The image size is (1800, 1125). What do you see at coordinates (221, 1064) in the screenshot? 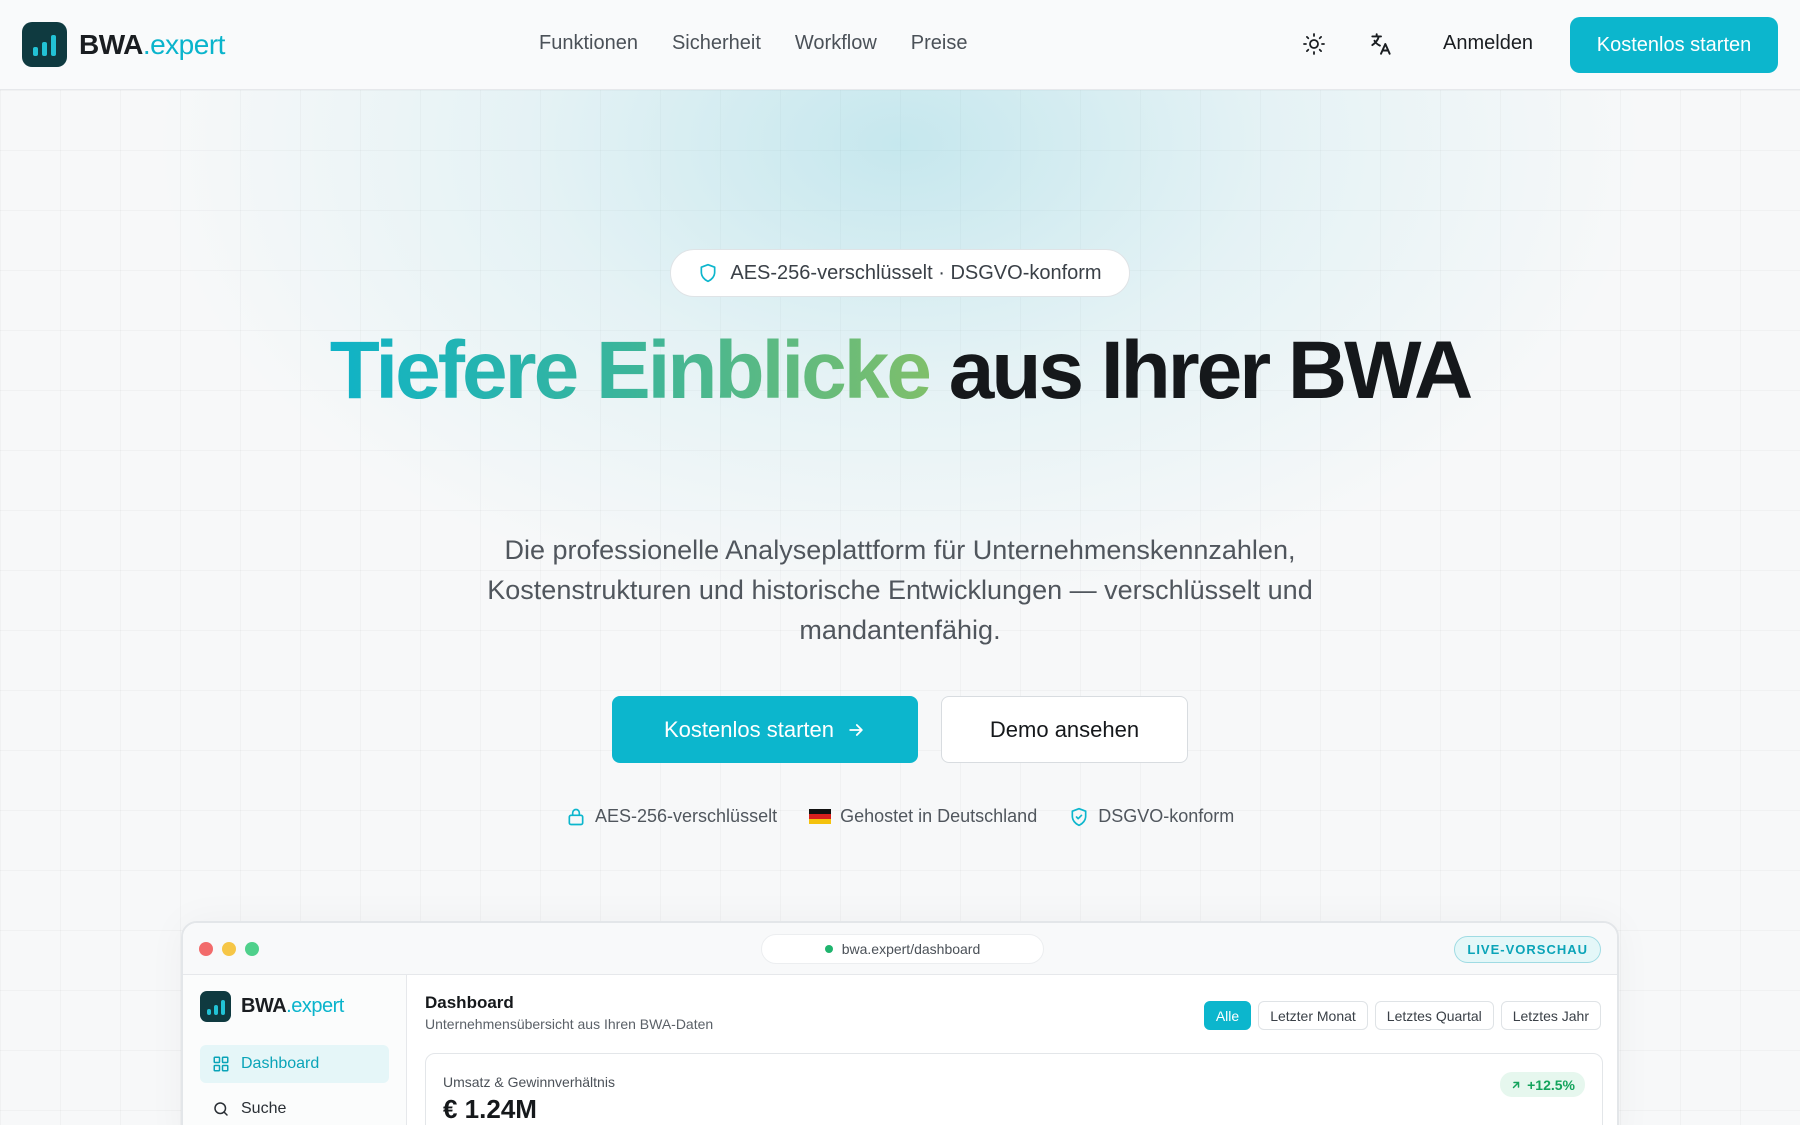
I see `grid-icon` at bounding box center [221, 1064].